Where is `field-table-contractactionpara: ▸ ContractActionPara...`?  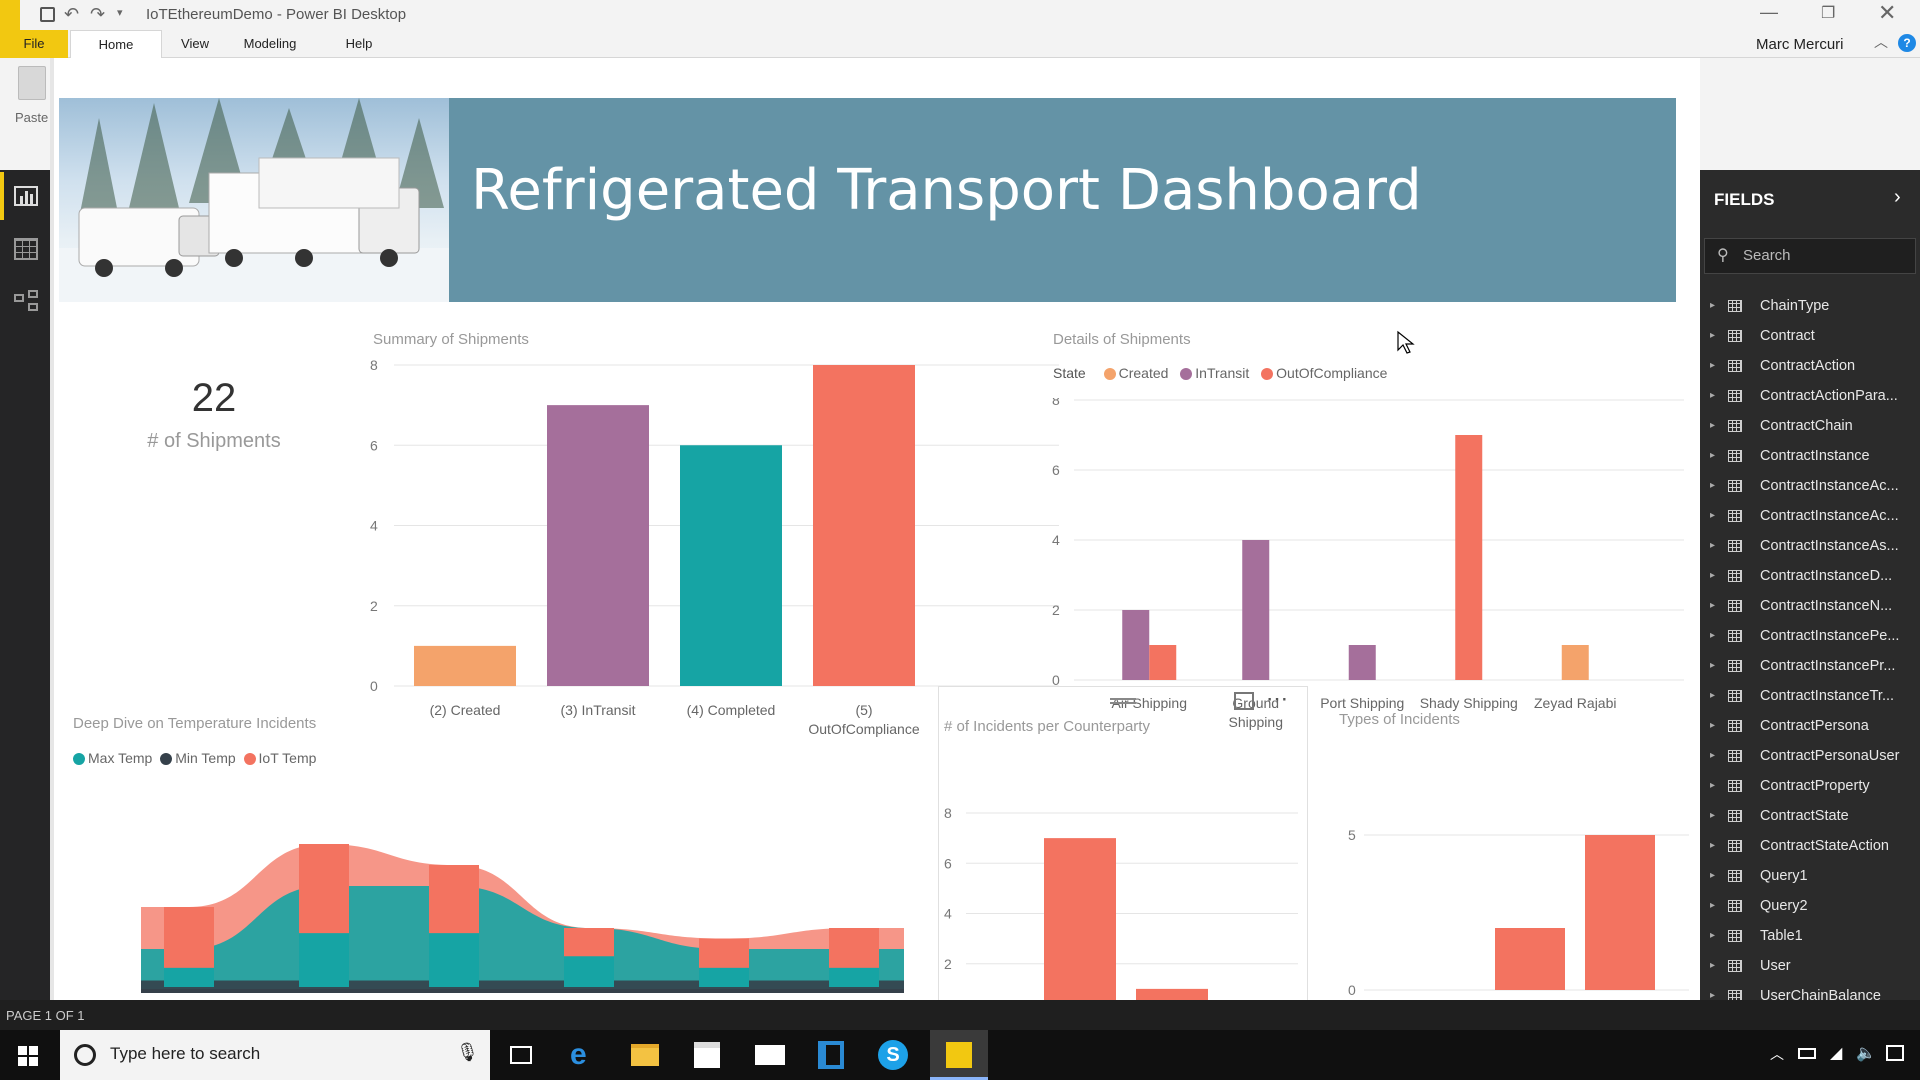 field-table-contractactionpara: ▸ ContractActionPara... is located at coordinates (1810, 396).